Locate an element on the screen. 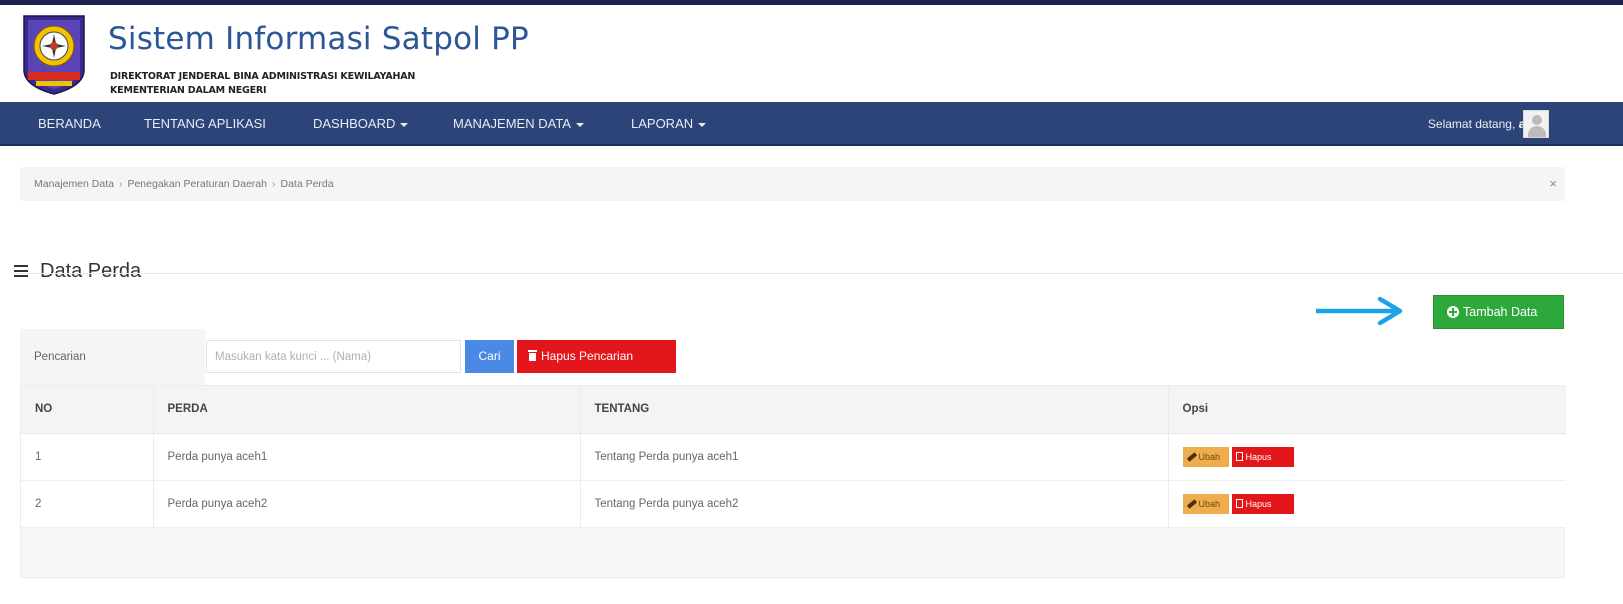 The width and height of the screenshot is (1623, 604). nav-manajemen-data: MANAJEMEN DATA is located at coordinates (518, 124).